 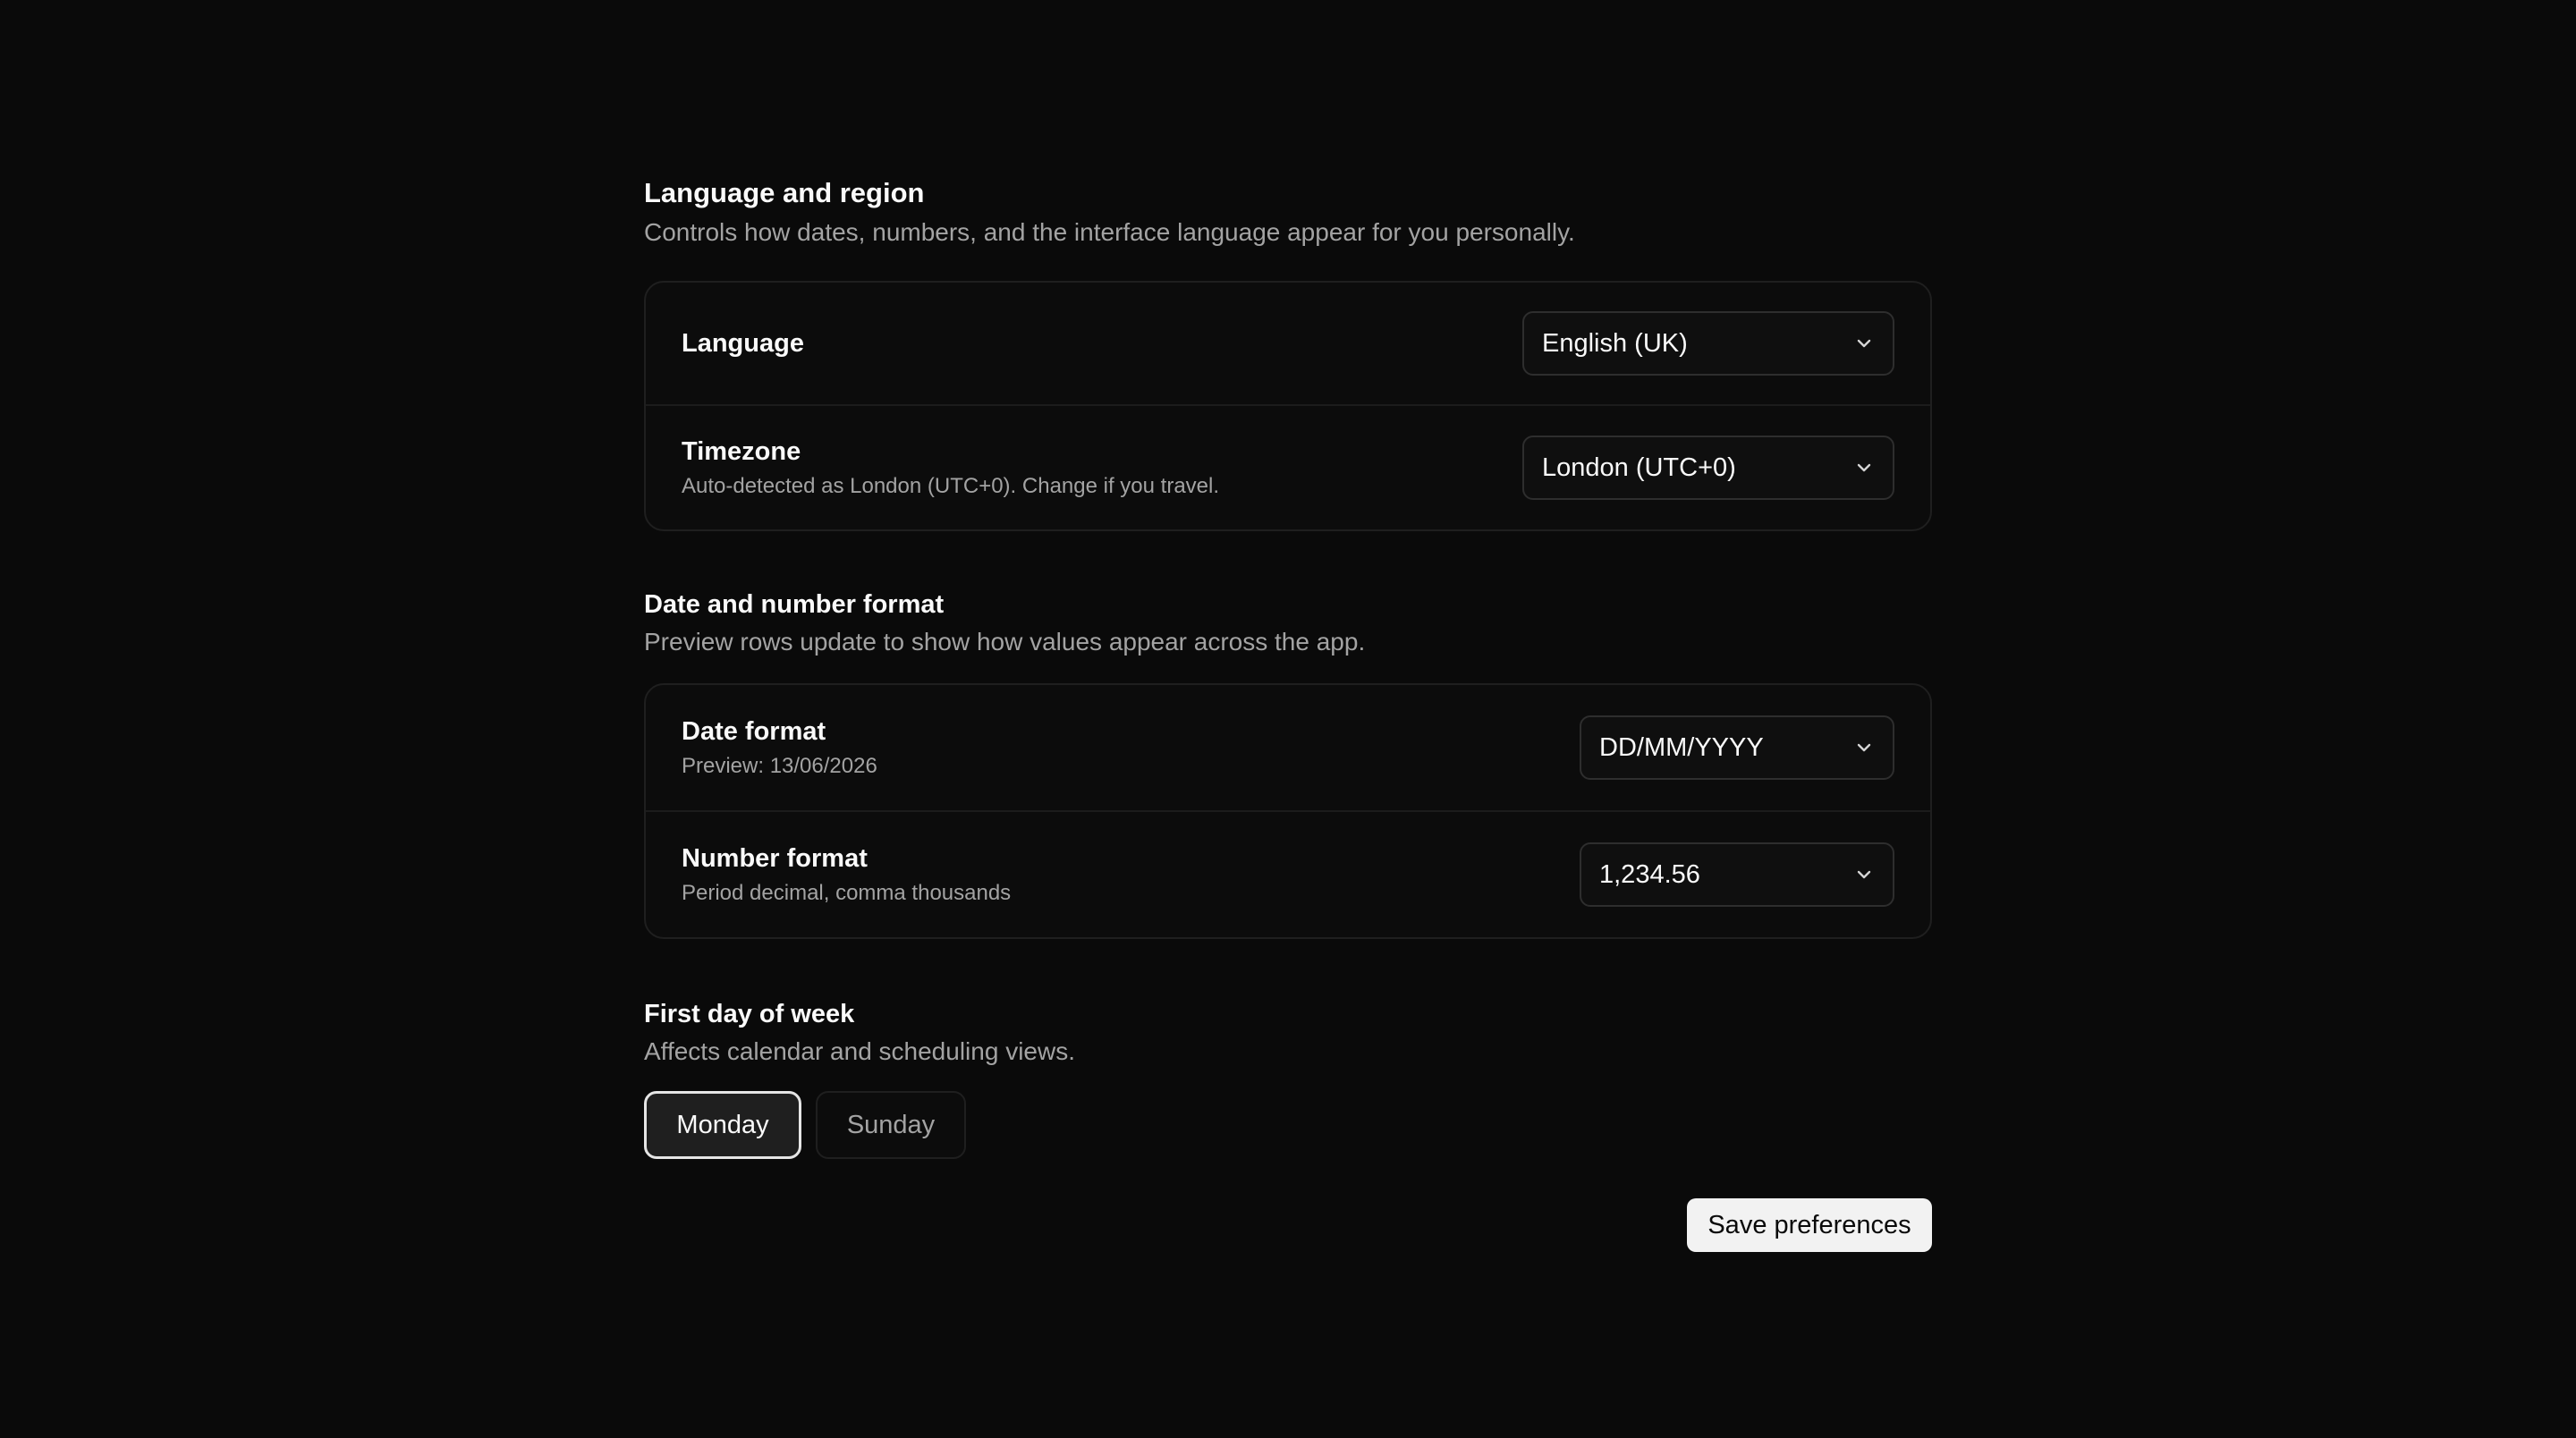 I want to click on timezone-select: London (UTC+0), so click(x=1708, y=468).